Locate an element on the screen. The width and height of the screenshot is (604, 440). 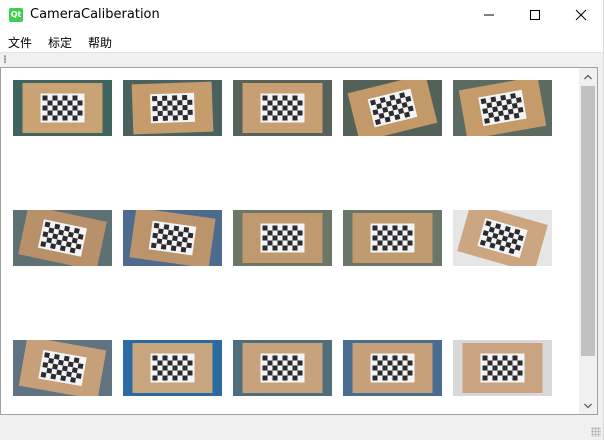
toolbar is located at coordinates (302, 59).